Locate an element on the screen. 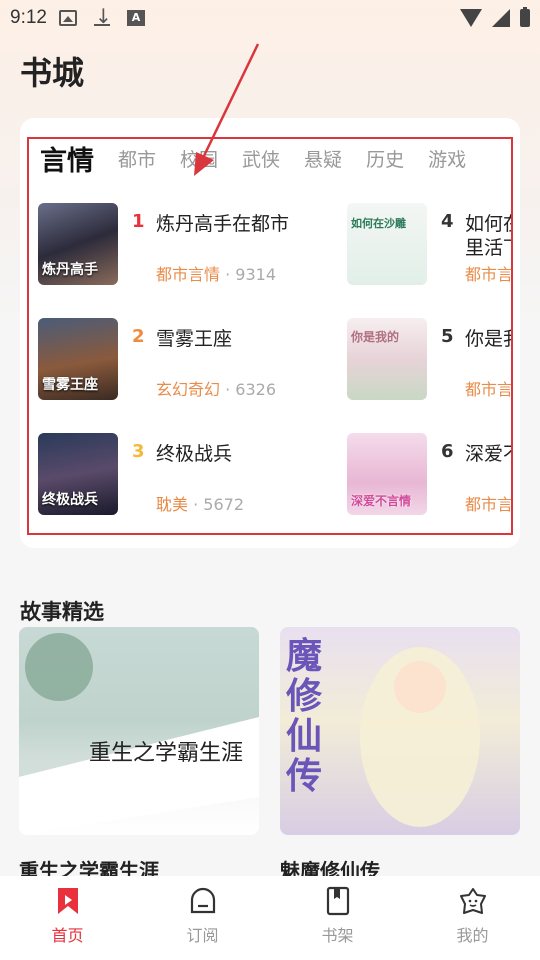  nav-subscribe: 订阅 is located at coordinates (203, 916).